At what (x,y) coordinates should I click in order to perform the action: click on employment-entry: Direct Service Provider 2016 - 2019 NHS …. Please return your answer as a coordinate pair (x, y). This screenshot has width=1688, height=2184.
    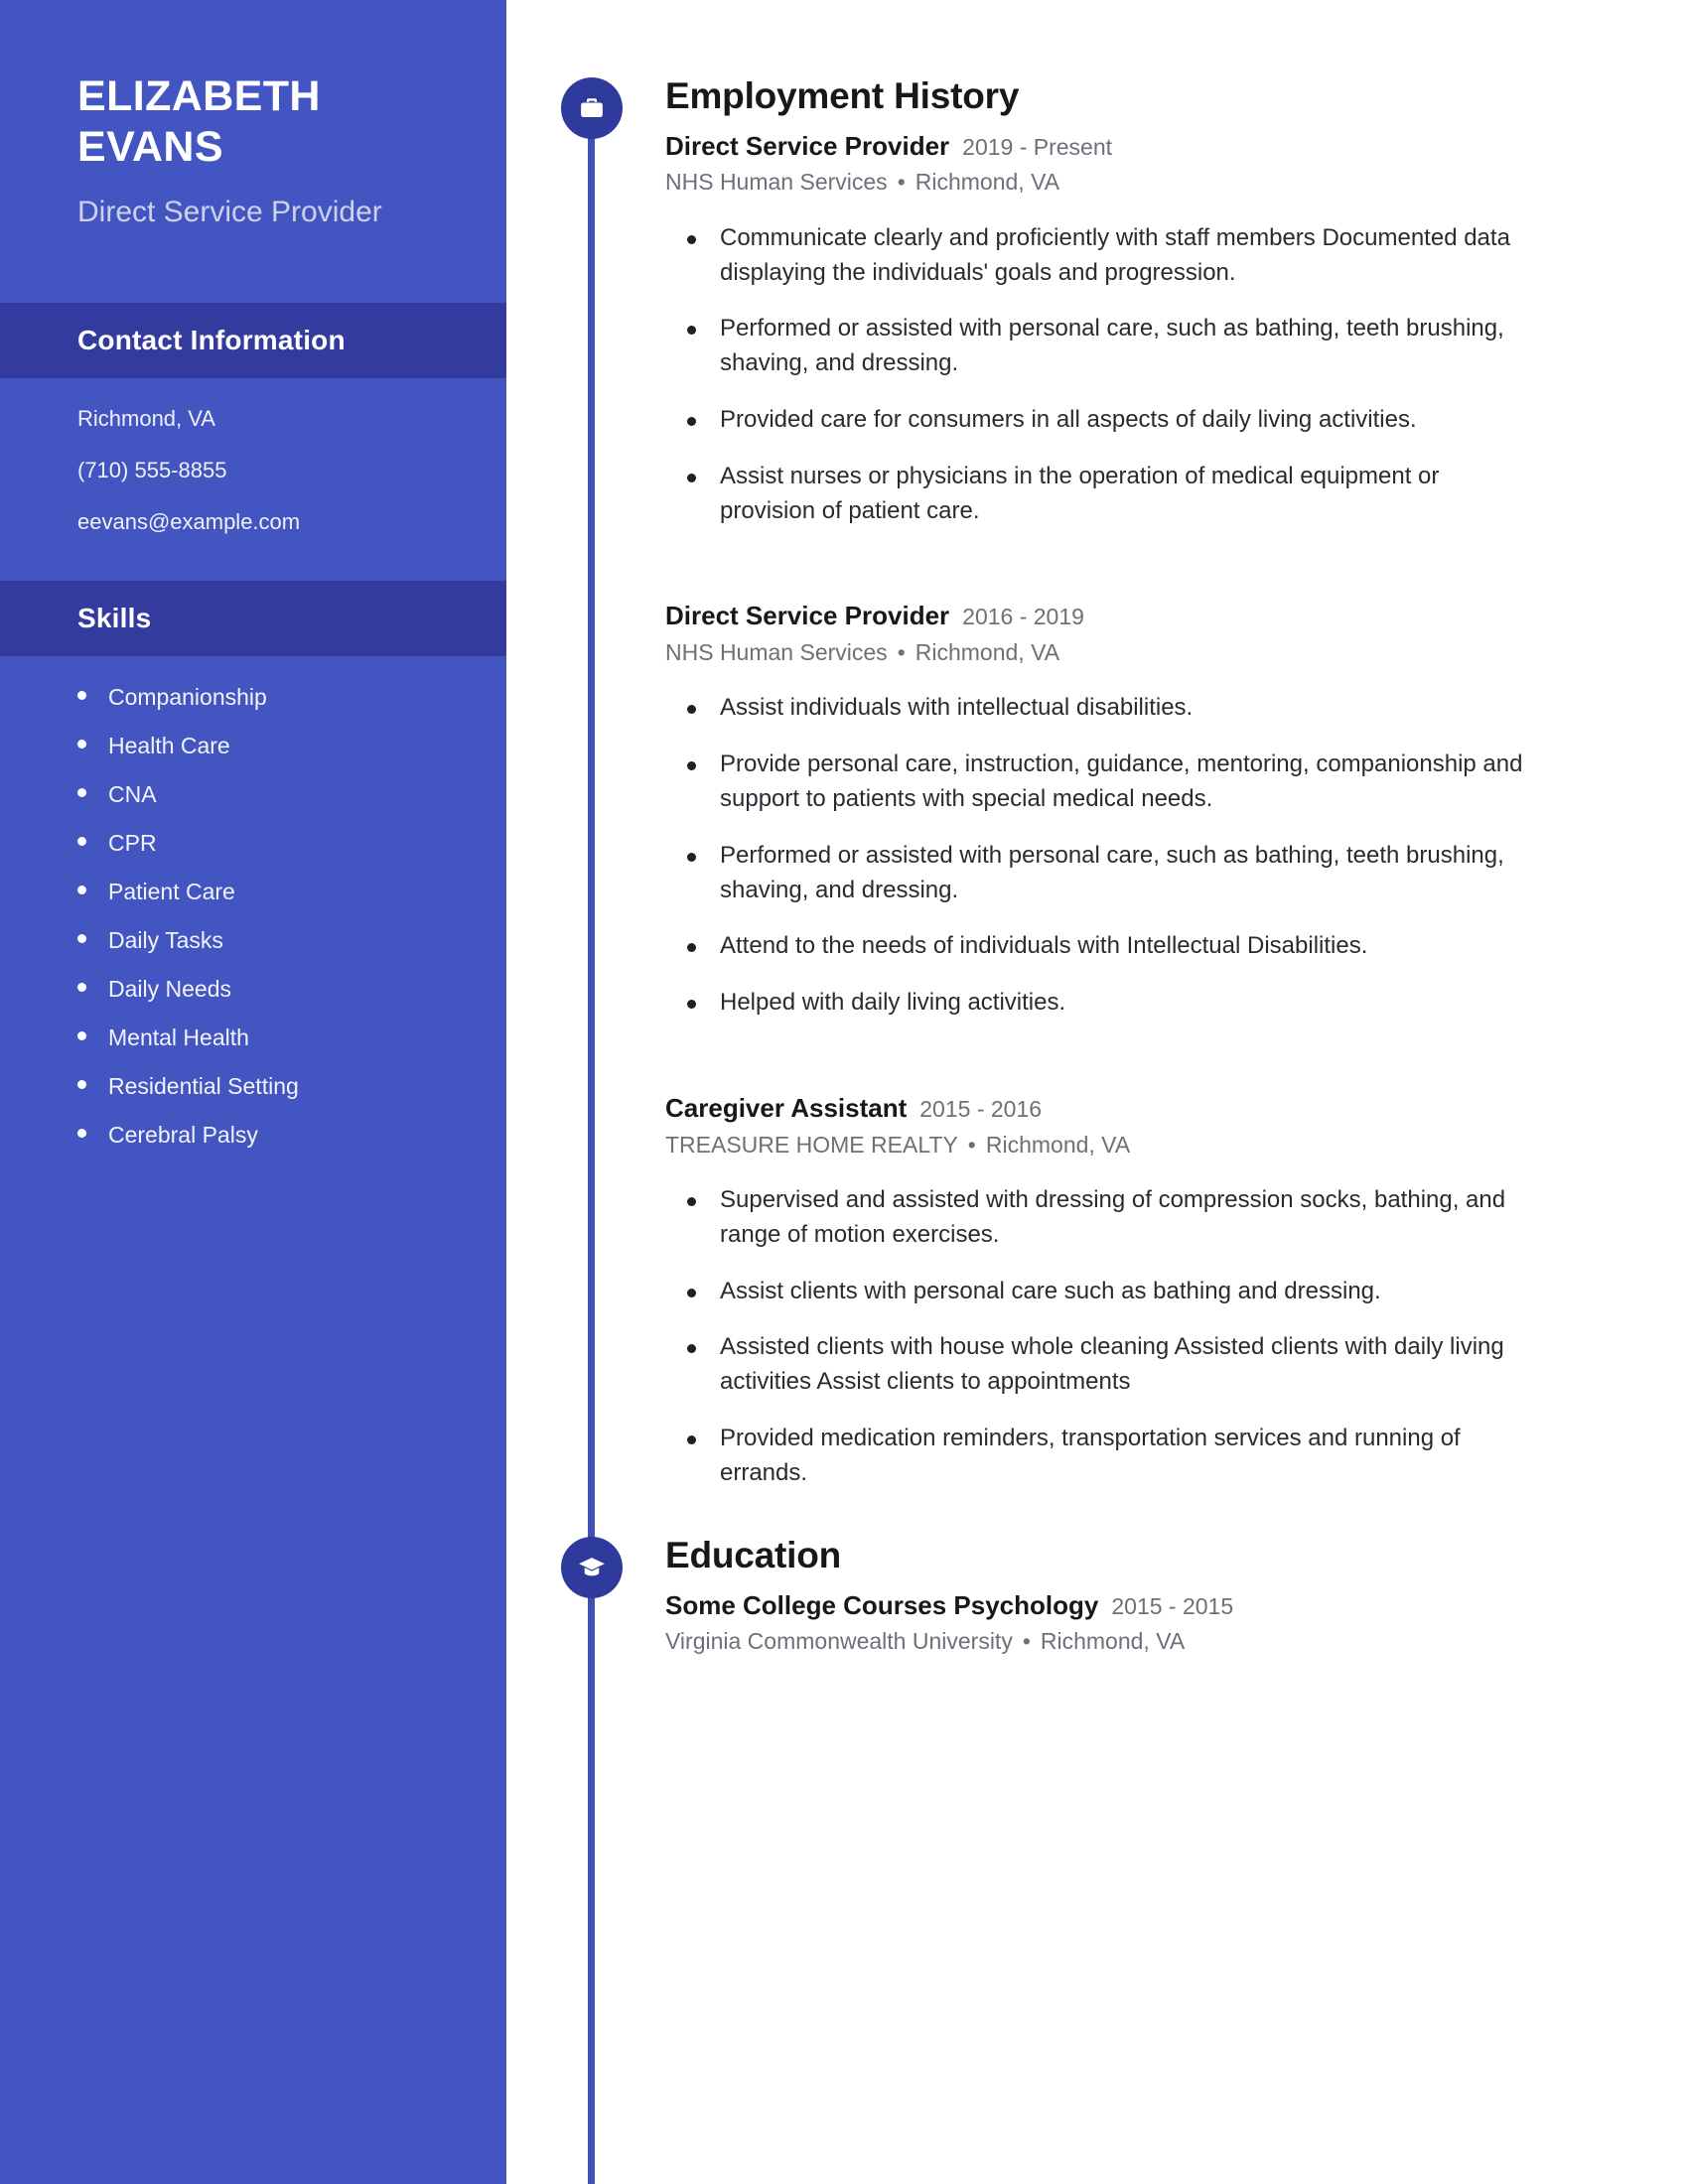
    Looking at the image, I should click on (1102, 811).